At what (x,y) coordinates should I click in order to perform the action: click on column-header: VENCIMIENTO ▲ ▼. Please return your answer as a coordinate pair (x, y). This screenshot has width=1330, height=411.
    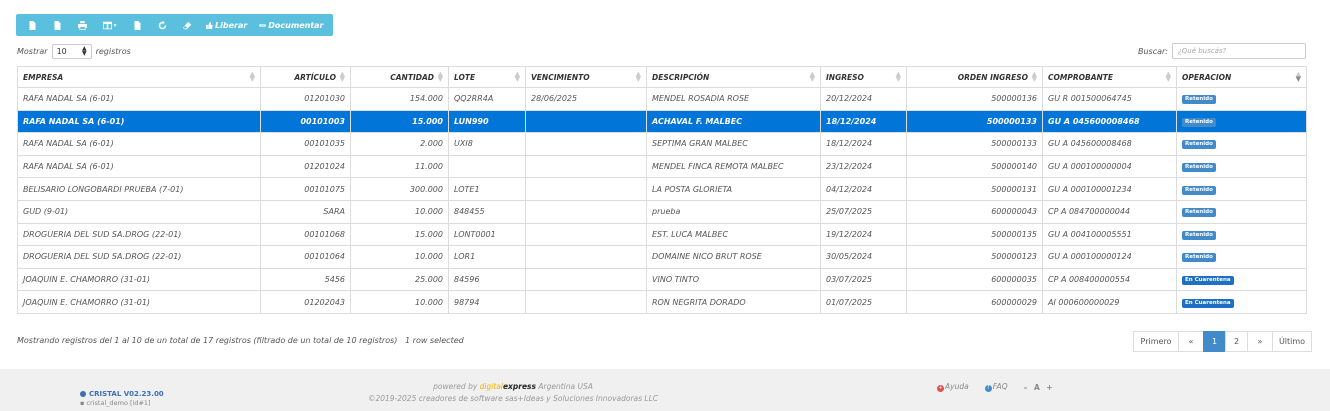
    Looking at the image, I should click on (586, 77).